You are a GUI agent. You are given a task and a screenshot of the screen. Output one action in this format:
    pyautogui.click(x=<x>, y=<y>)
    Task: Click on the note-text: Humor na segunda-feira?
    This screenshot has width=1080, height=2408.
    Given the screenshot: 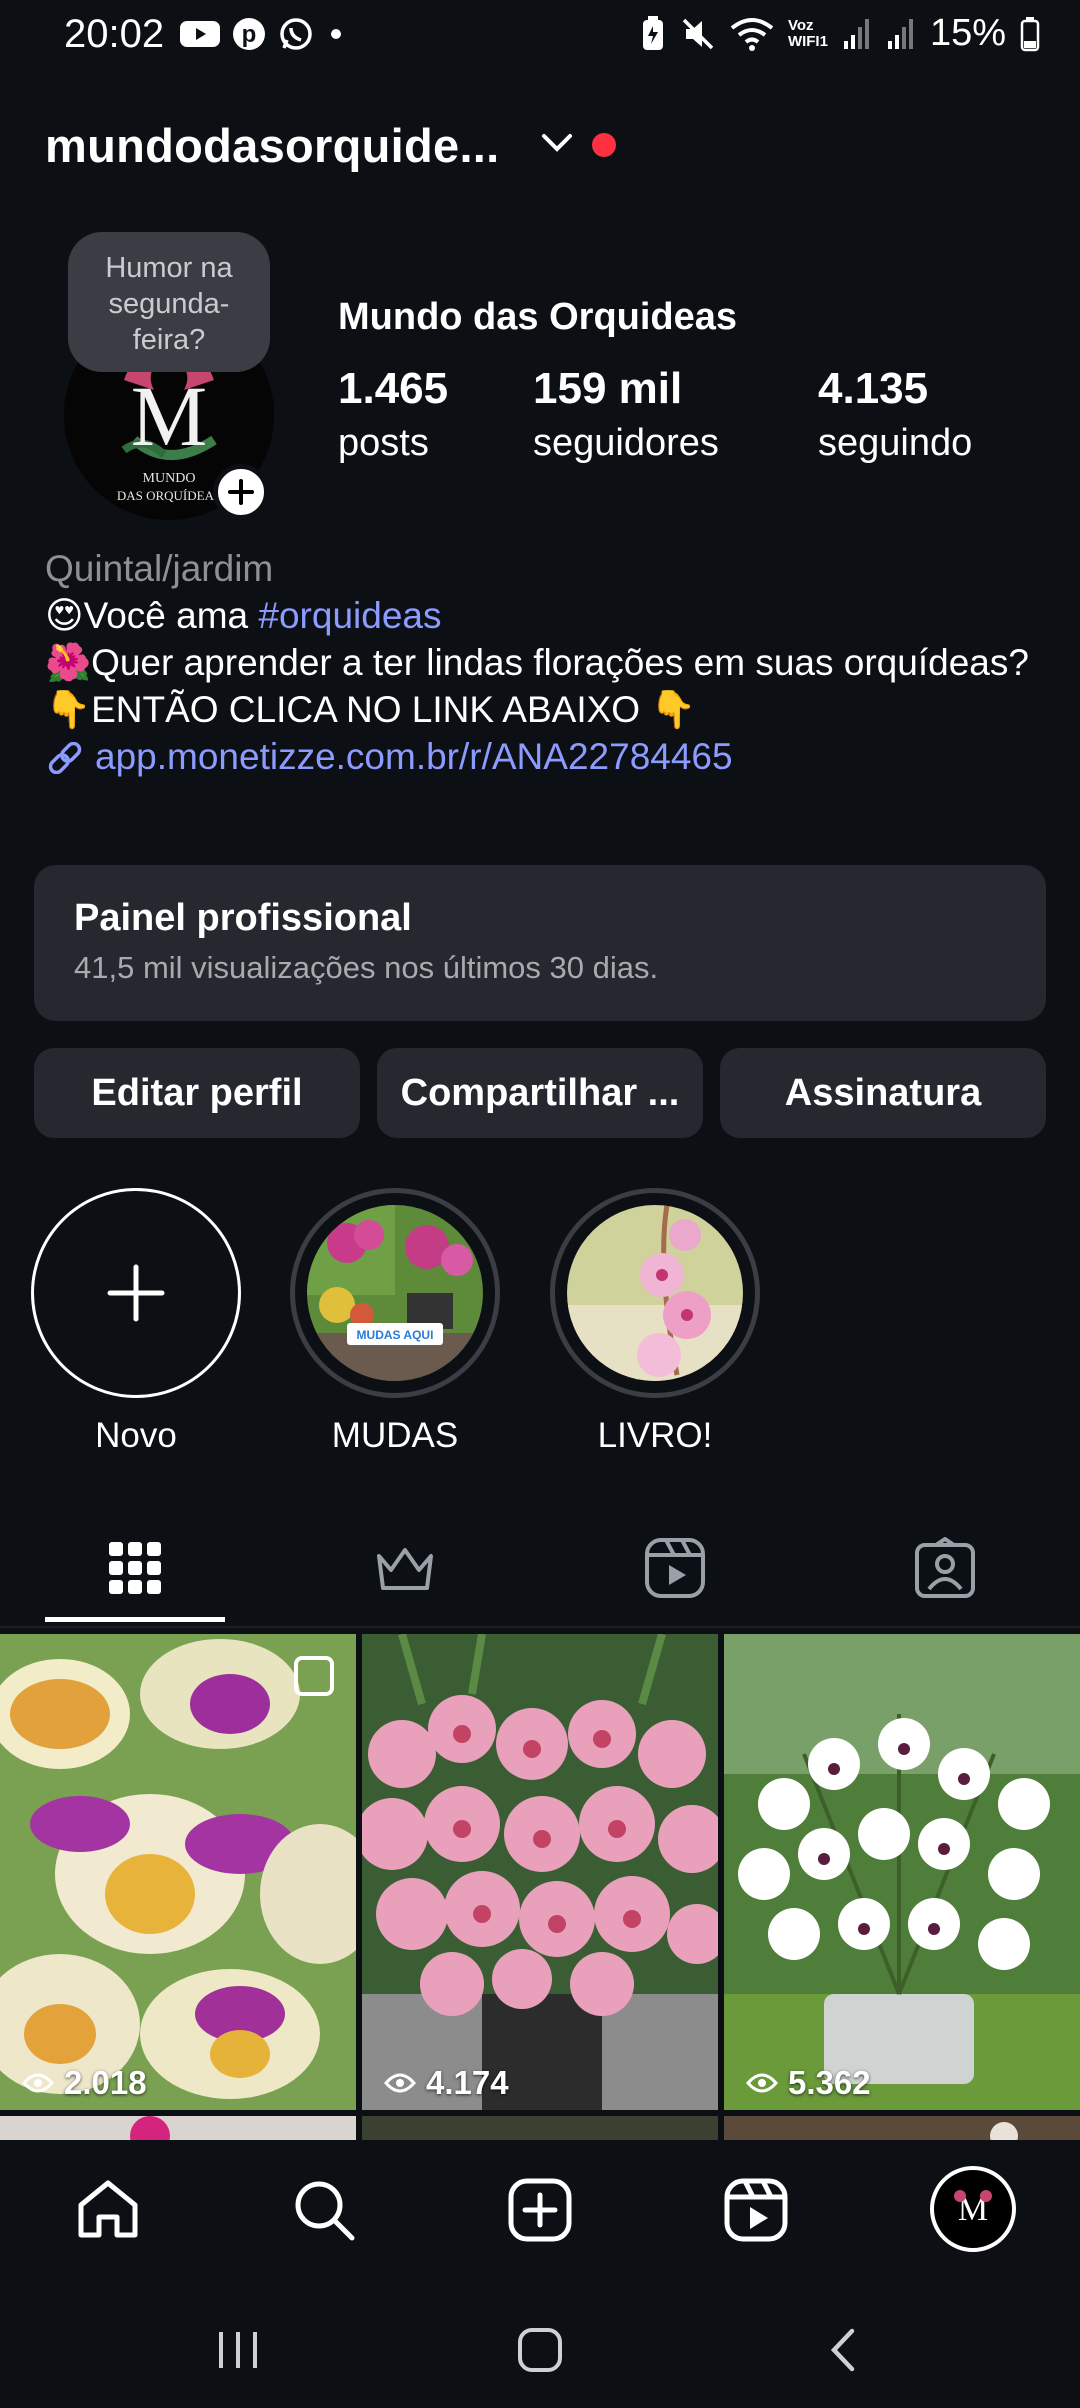 What is the action you would take?
    pyautogui.click(x=169, y=304)
    